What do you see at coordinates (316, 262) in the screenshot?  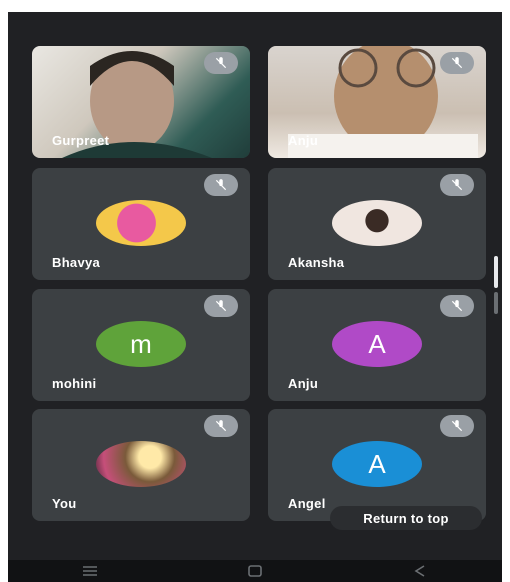 I see `participant-name: Akansha` at bounding box center [316, 262].